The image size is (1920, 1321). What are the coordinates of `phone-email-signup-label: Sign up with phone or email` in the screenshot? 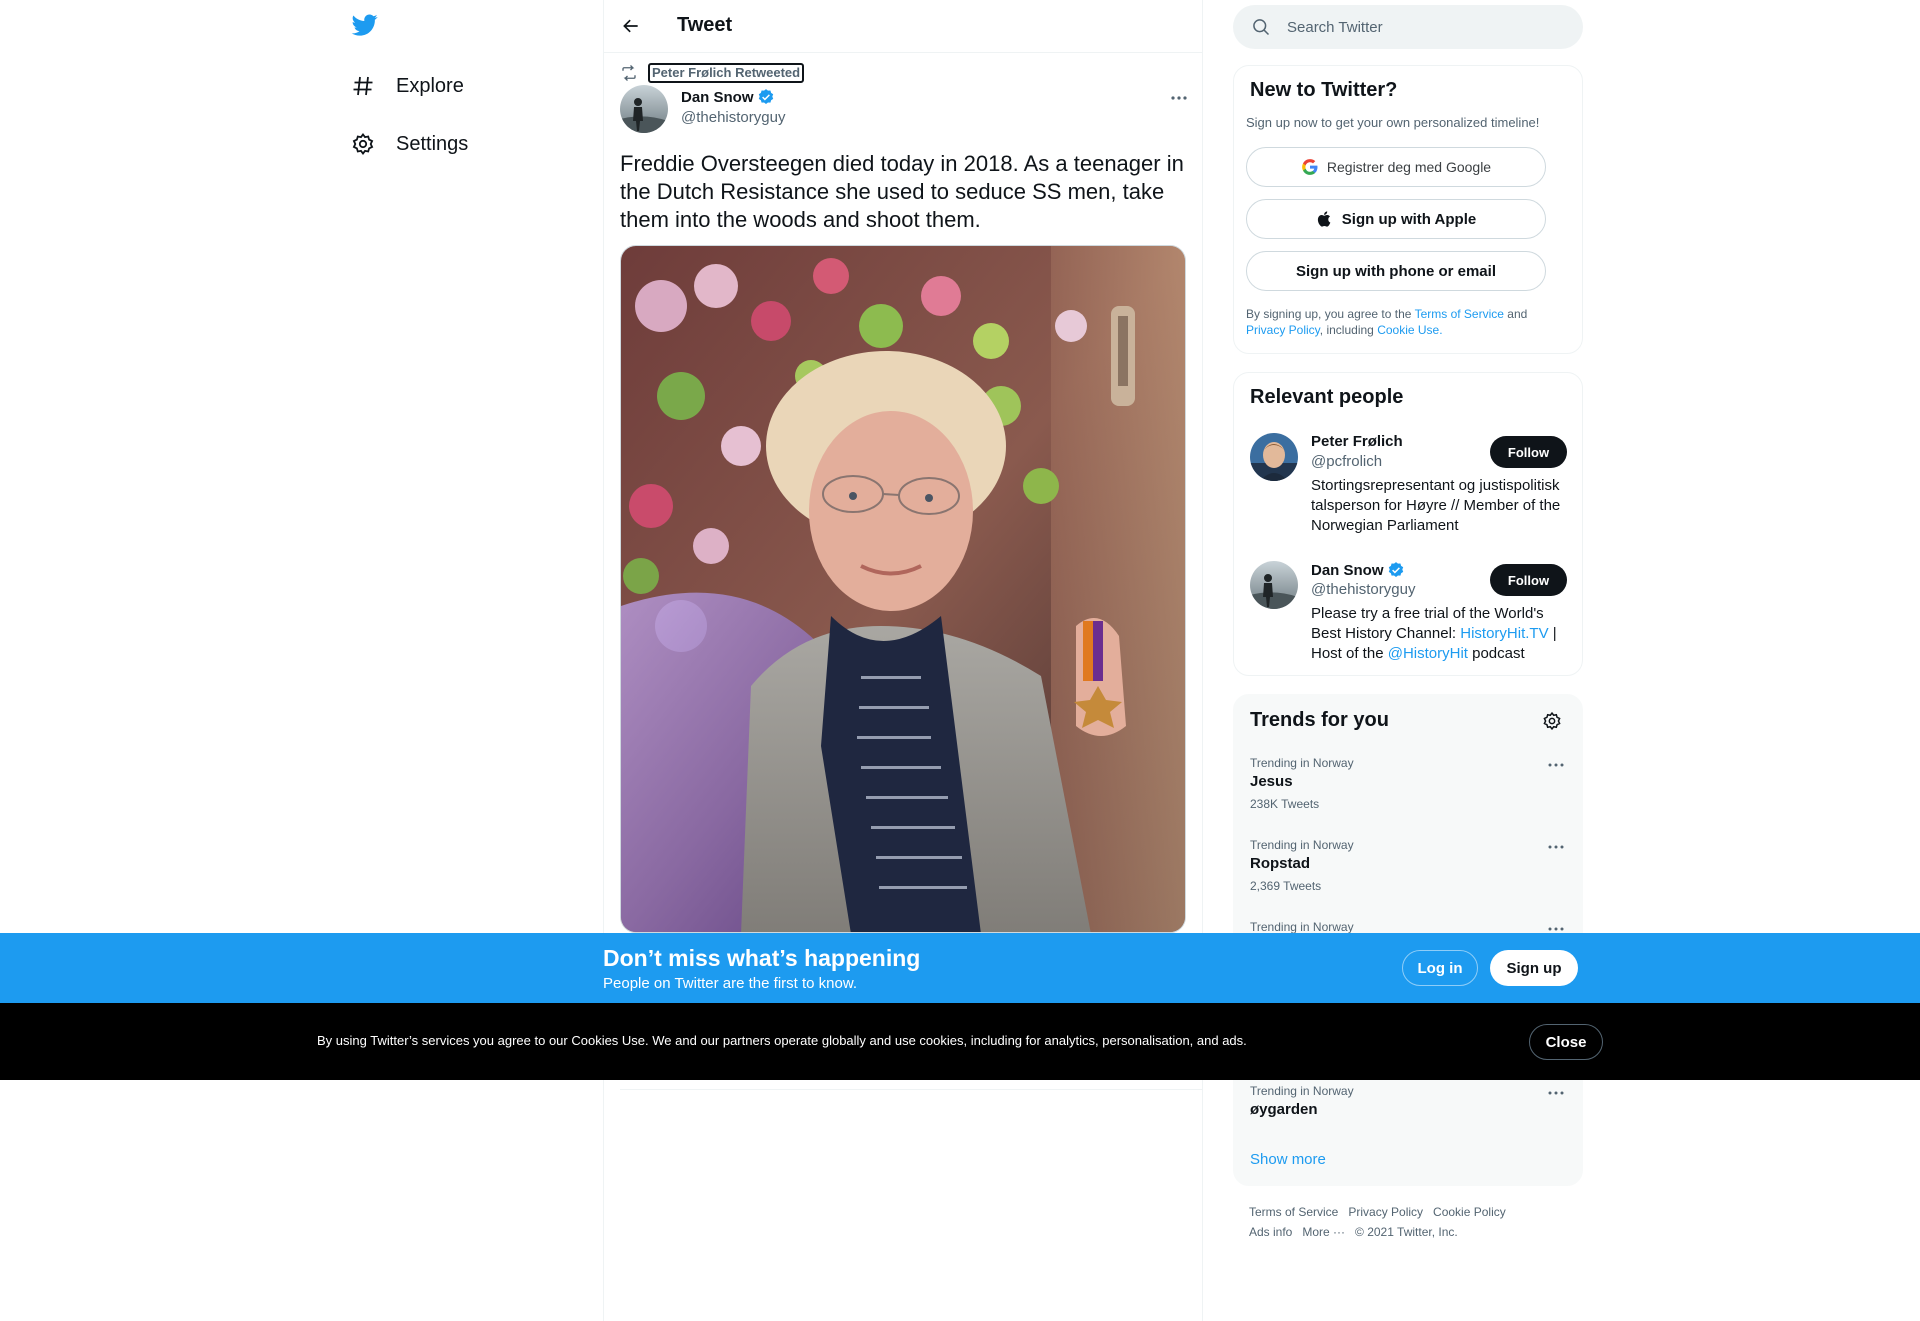 It's located at (1395, 271).